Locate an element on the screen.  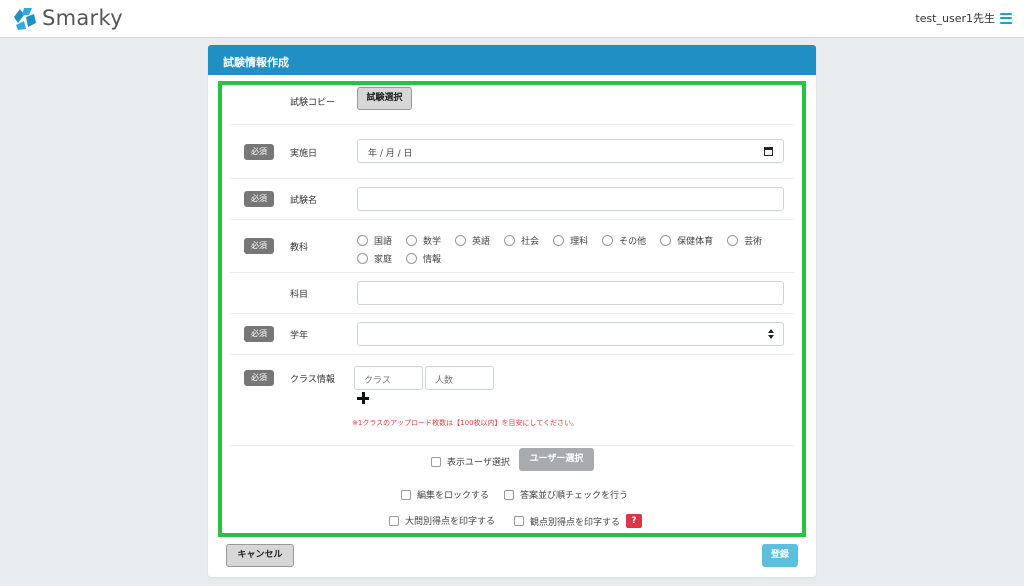
subject-radio-label: 英語 is located at coordinates (481, 241).